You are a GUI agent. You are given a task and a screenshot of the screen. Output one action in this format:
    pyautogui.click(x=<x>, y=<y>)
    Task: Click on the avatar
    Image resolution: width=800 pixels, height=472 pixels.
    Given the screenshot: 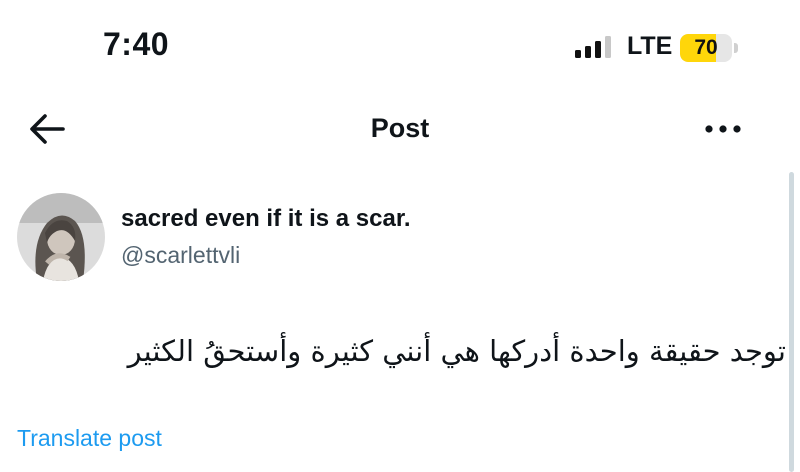 What is the action you would take?
    pyautogui.click(x=61, y=237)
    